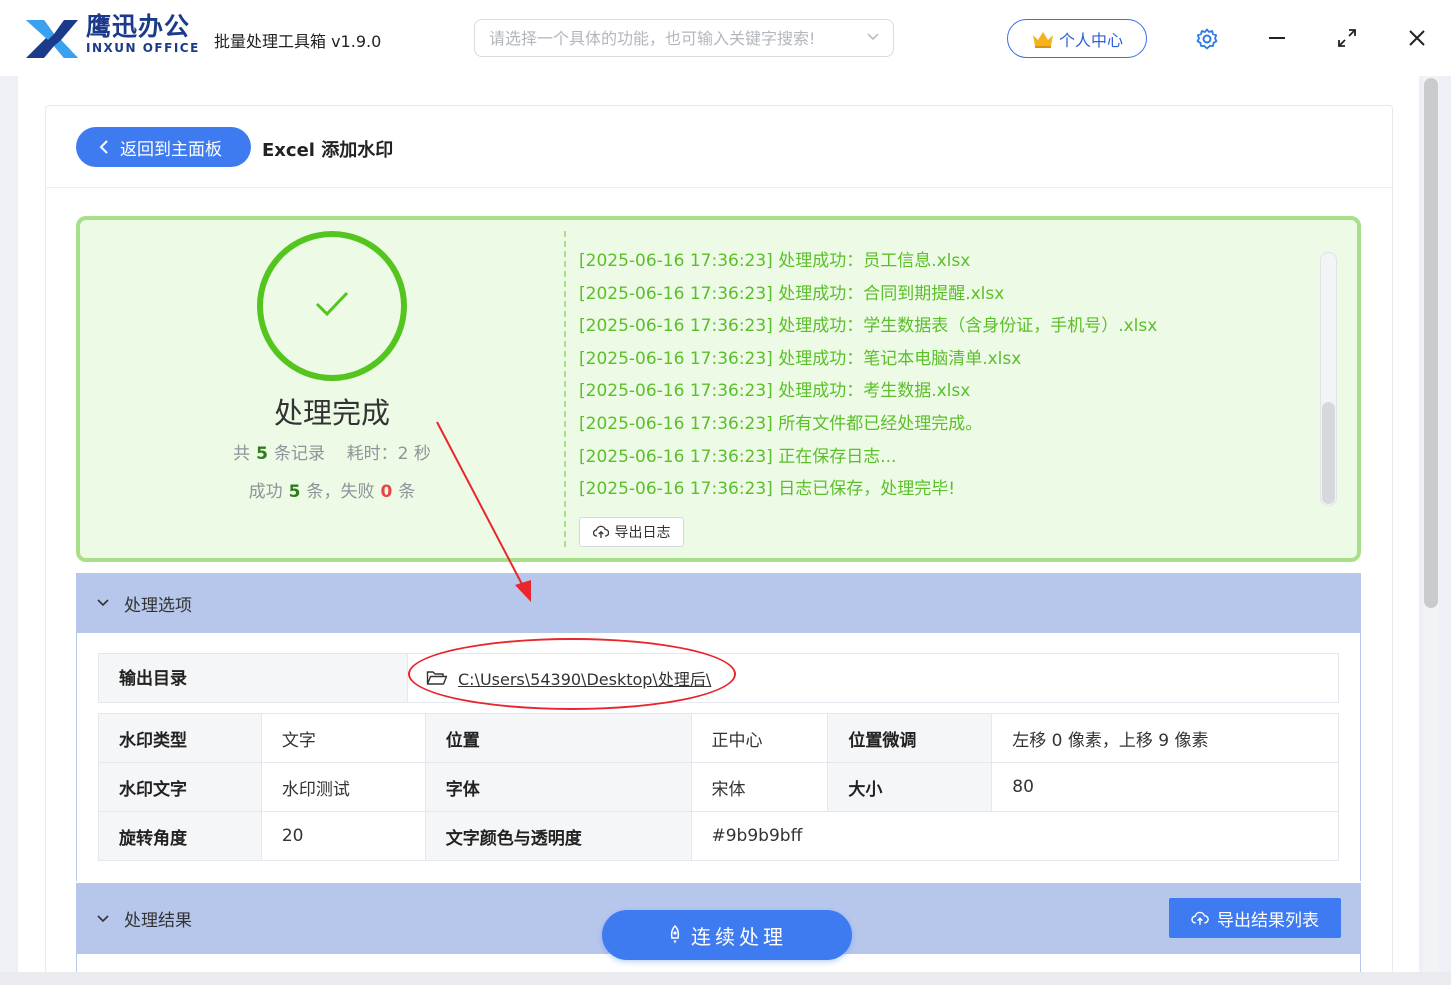 The width and height of the screenshot is (1451, 985). Describe the element at coordinates (388, 454) in the screenshot. I see `elapsed-time: 耗时：2 秒` at that location.